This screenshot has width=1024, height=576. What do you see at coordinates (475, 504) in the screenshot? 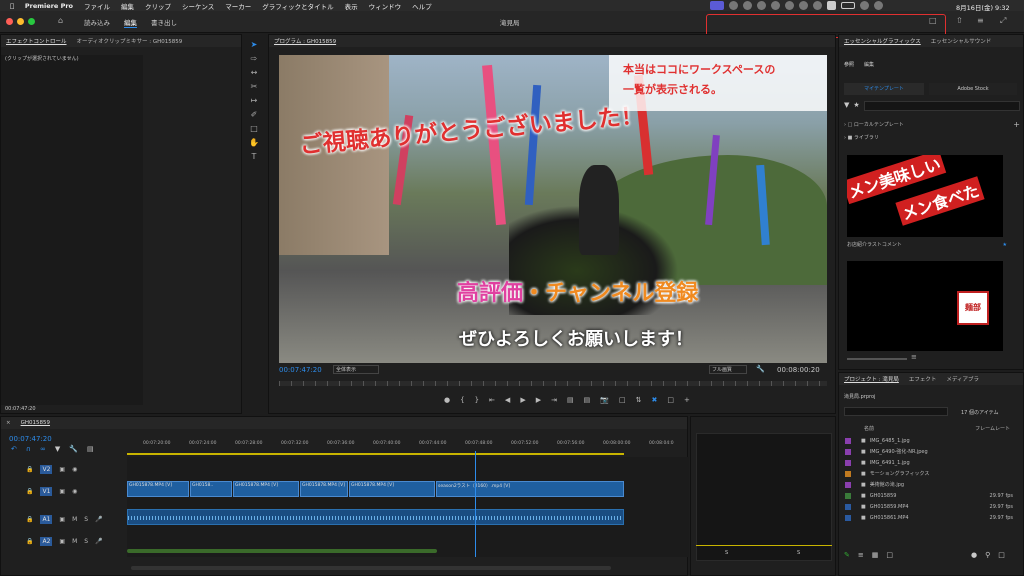
I see `timeline-playhead` at bounding box center [475, 504].